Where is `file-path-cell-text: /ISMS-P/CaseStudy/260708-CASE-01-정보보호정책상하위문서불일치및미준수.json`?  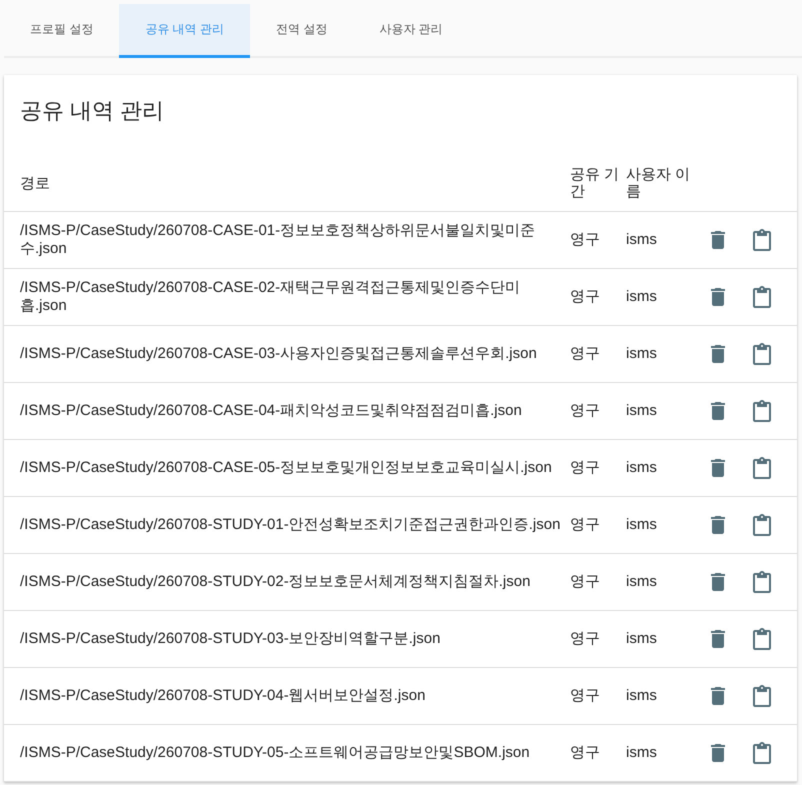 file-path-cell-text: /ISMS-P/CaseStudy/260708-CASE-01-정보보호정책상하위문서불일치및미준수.json is located at coordinates (277, 240).